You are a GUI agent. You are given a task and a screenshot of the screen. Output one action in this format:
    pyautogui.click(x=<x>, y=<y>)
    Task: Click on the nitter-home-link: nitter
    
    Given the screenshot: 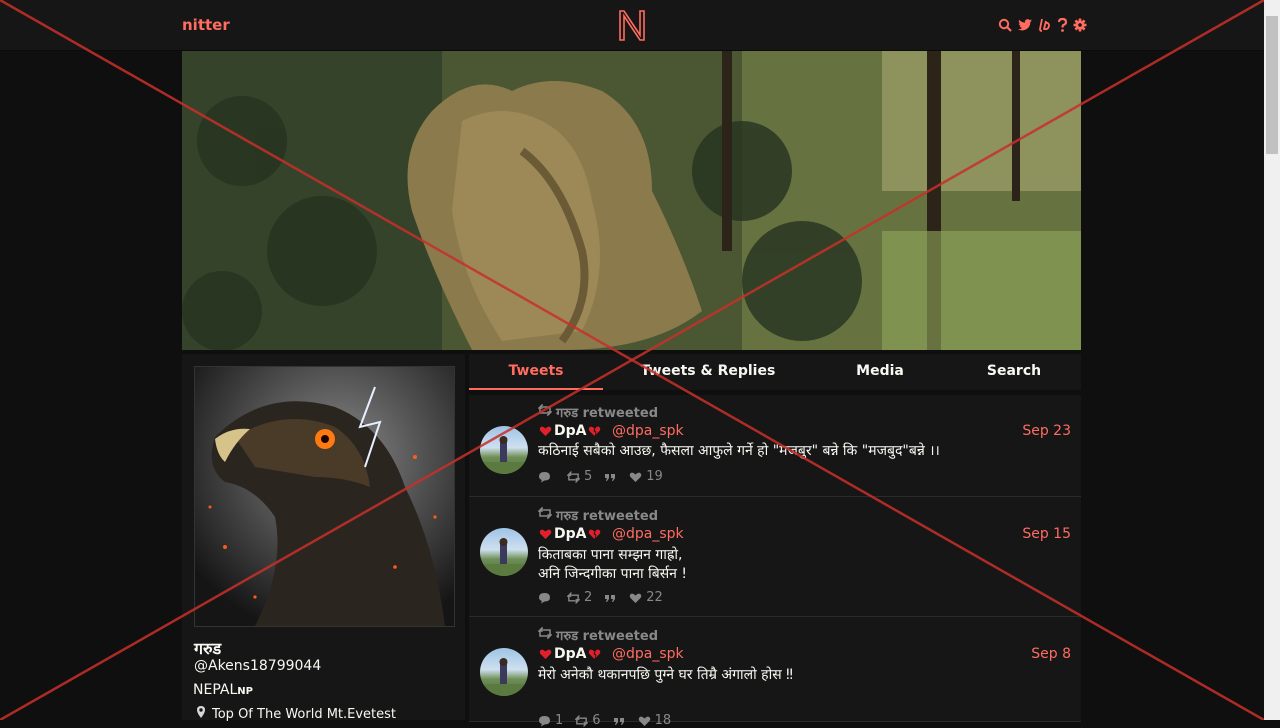 What is the action you would take?
    pyautogui.click(x=206, y=25)
    